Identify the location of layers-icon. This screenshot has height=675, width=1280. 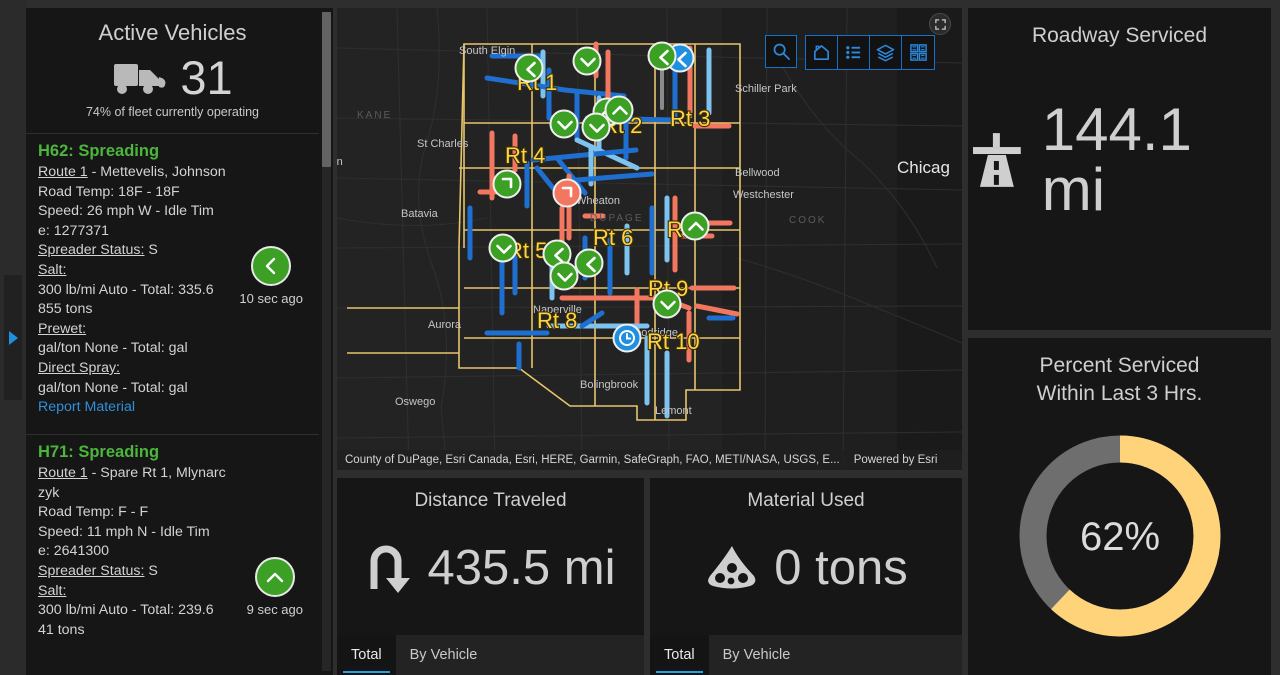
(886, 52).